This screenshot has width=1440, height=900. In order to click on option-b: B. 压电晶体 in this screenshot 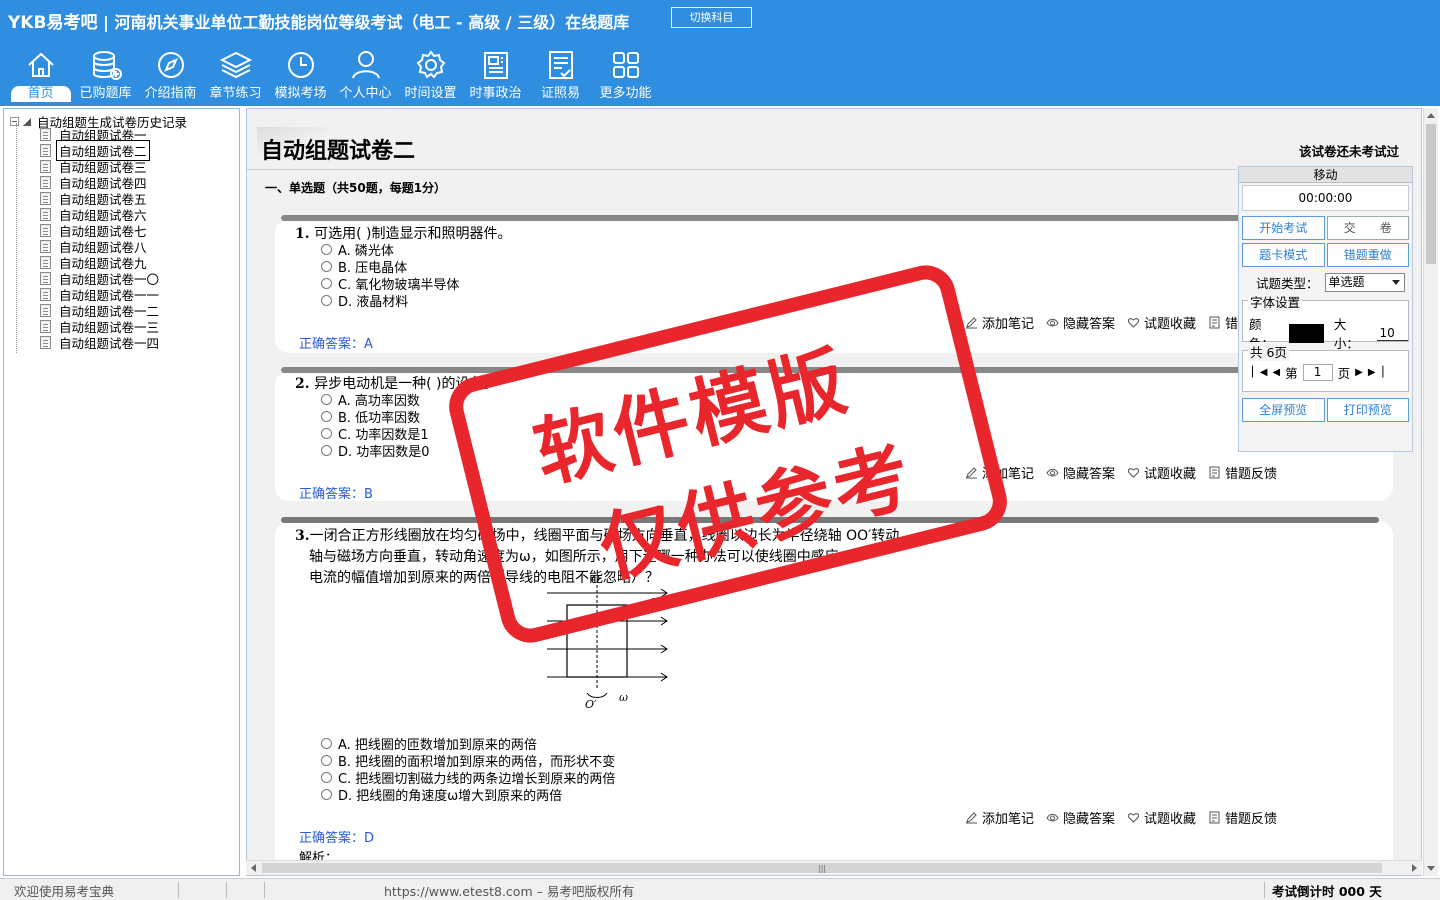, I will do `click(364, 267)`.